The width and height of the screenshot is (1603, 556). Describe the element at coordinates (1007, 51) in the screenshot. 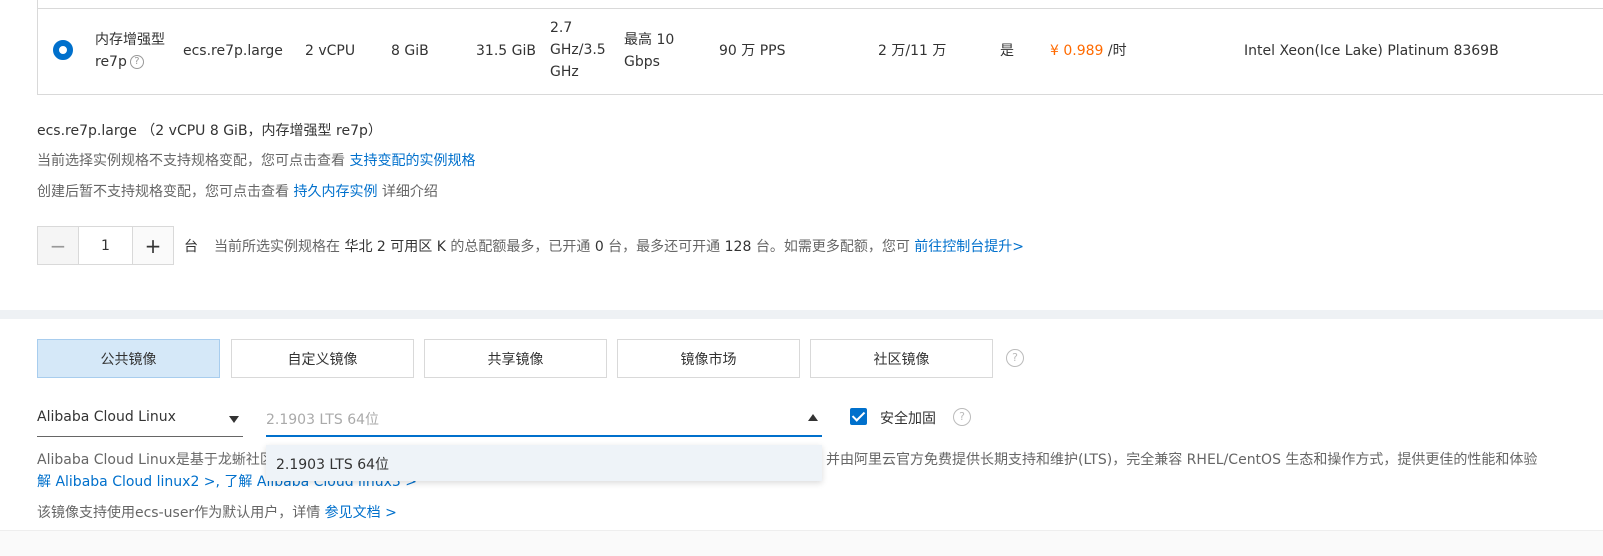

I see `instance-ipv6: 是` at that location.